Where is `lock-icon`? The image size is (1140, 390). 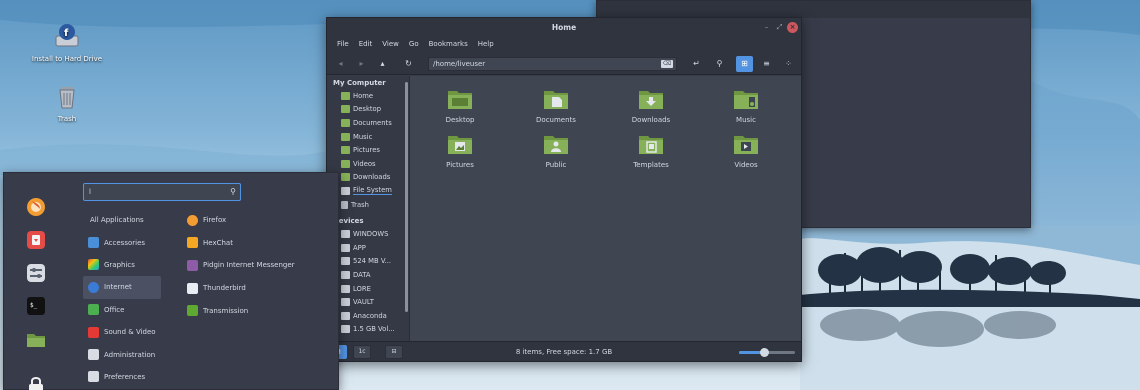
lock-icon is located at coordinates (36, 382).